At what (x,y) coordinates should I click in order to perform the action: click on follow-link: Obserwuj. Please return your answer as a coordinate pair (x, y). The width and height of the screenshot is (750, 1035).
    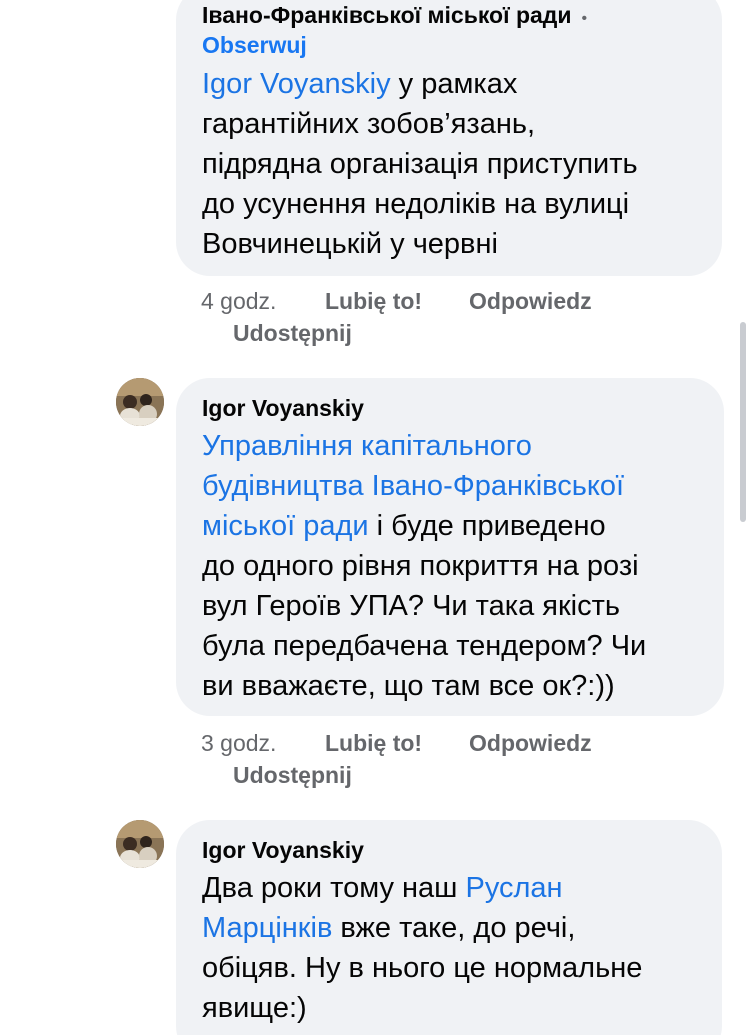
    Looking at the image, I should click on (449, 45).